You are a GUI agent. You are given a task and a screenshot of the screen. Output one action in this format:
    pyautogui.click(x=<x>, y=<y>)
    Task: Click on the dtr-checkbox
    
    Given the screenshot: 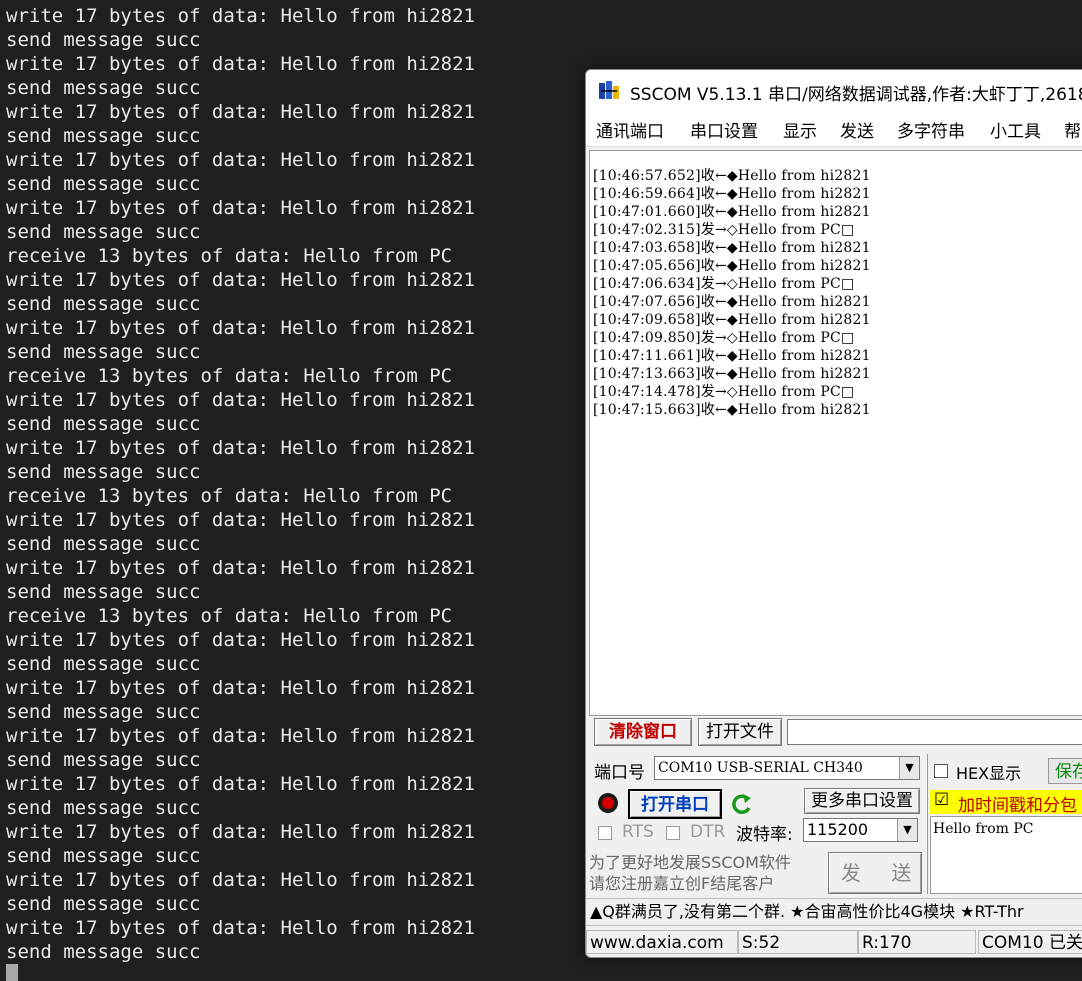 What is the action you would take?
    pyautogui.click(x=673, y=833)
    